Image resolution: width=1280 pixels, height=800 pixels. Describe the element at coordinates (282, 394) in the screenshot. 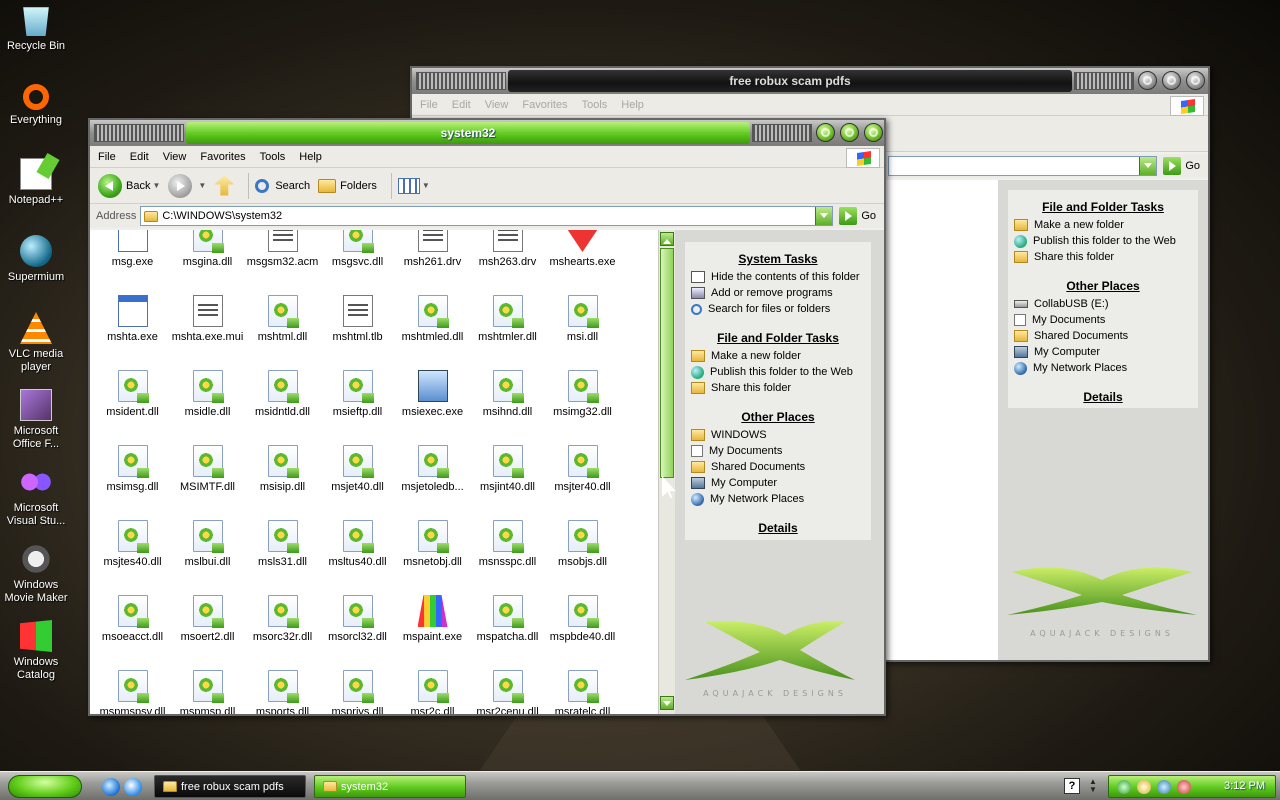

I see `file-item: msidntld.dll` at that location.